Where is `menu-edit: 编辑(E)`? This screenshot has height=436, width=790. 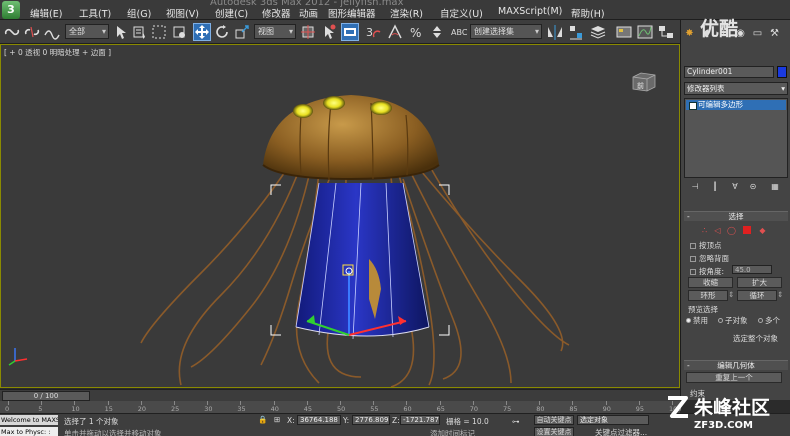 menu-edit: 编辑(E) is located at coordinates (46, 13).